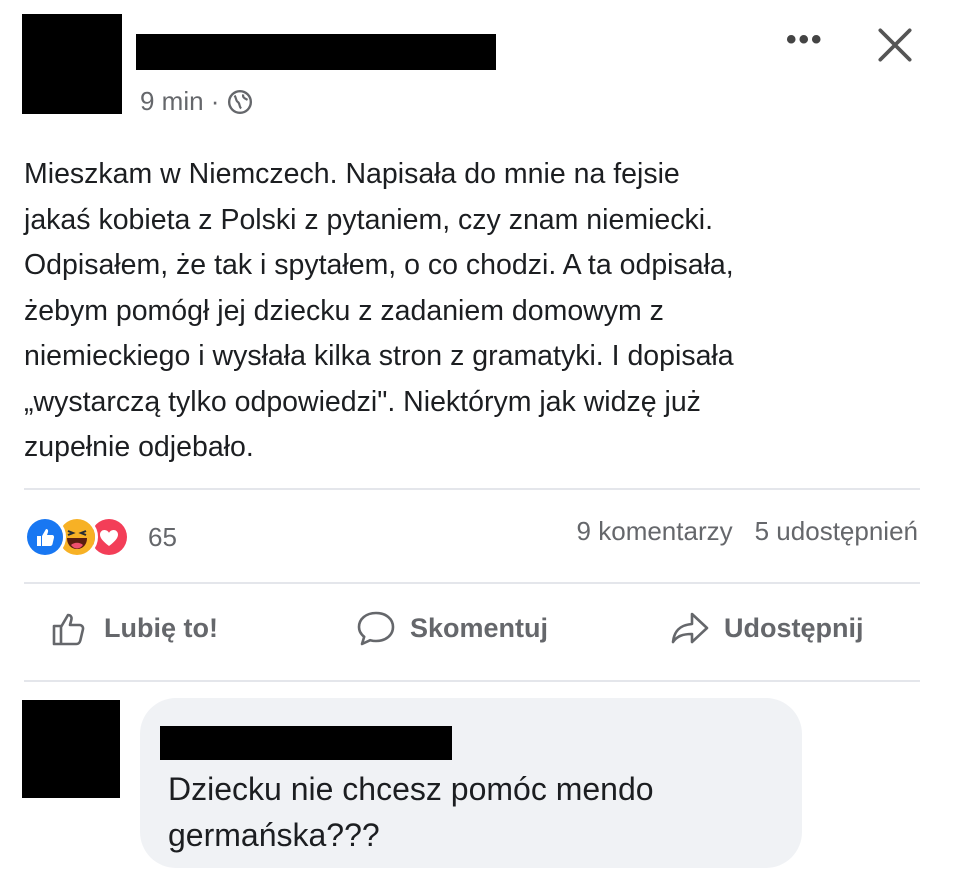 The height and width of the screenshot is (884, 960). Describe the element at coordinates (690, 628) in the screenshot. I see `share-arrow-icon` at that location.